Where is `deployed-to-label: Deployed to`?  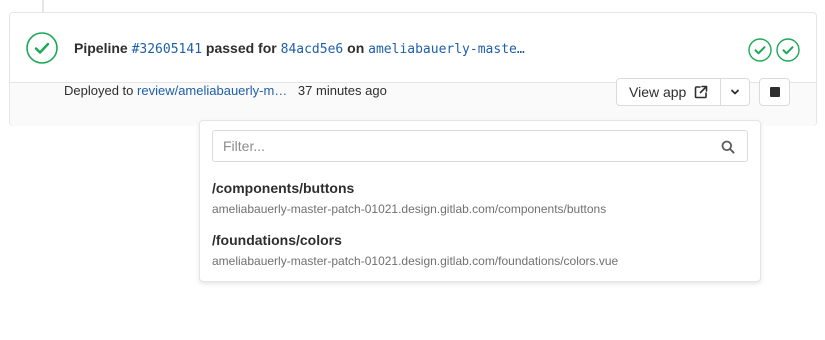 deployed-to-label: Deployed to is located at coordinates (99, 90).